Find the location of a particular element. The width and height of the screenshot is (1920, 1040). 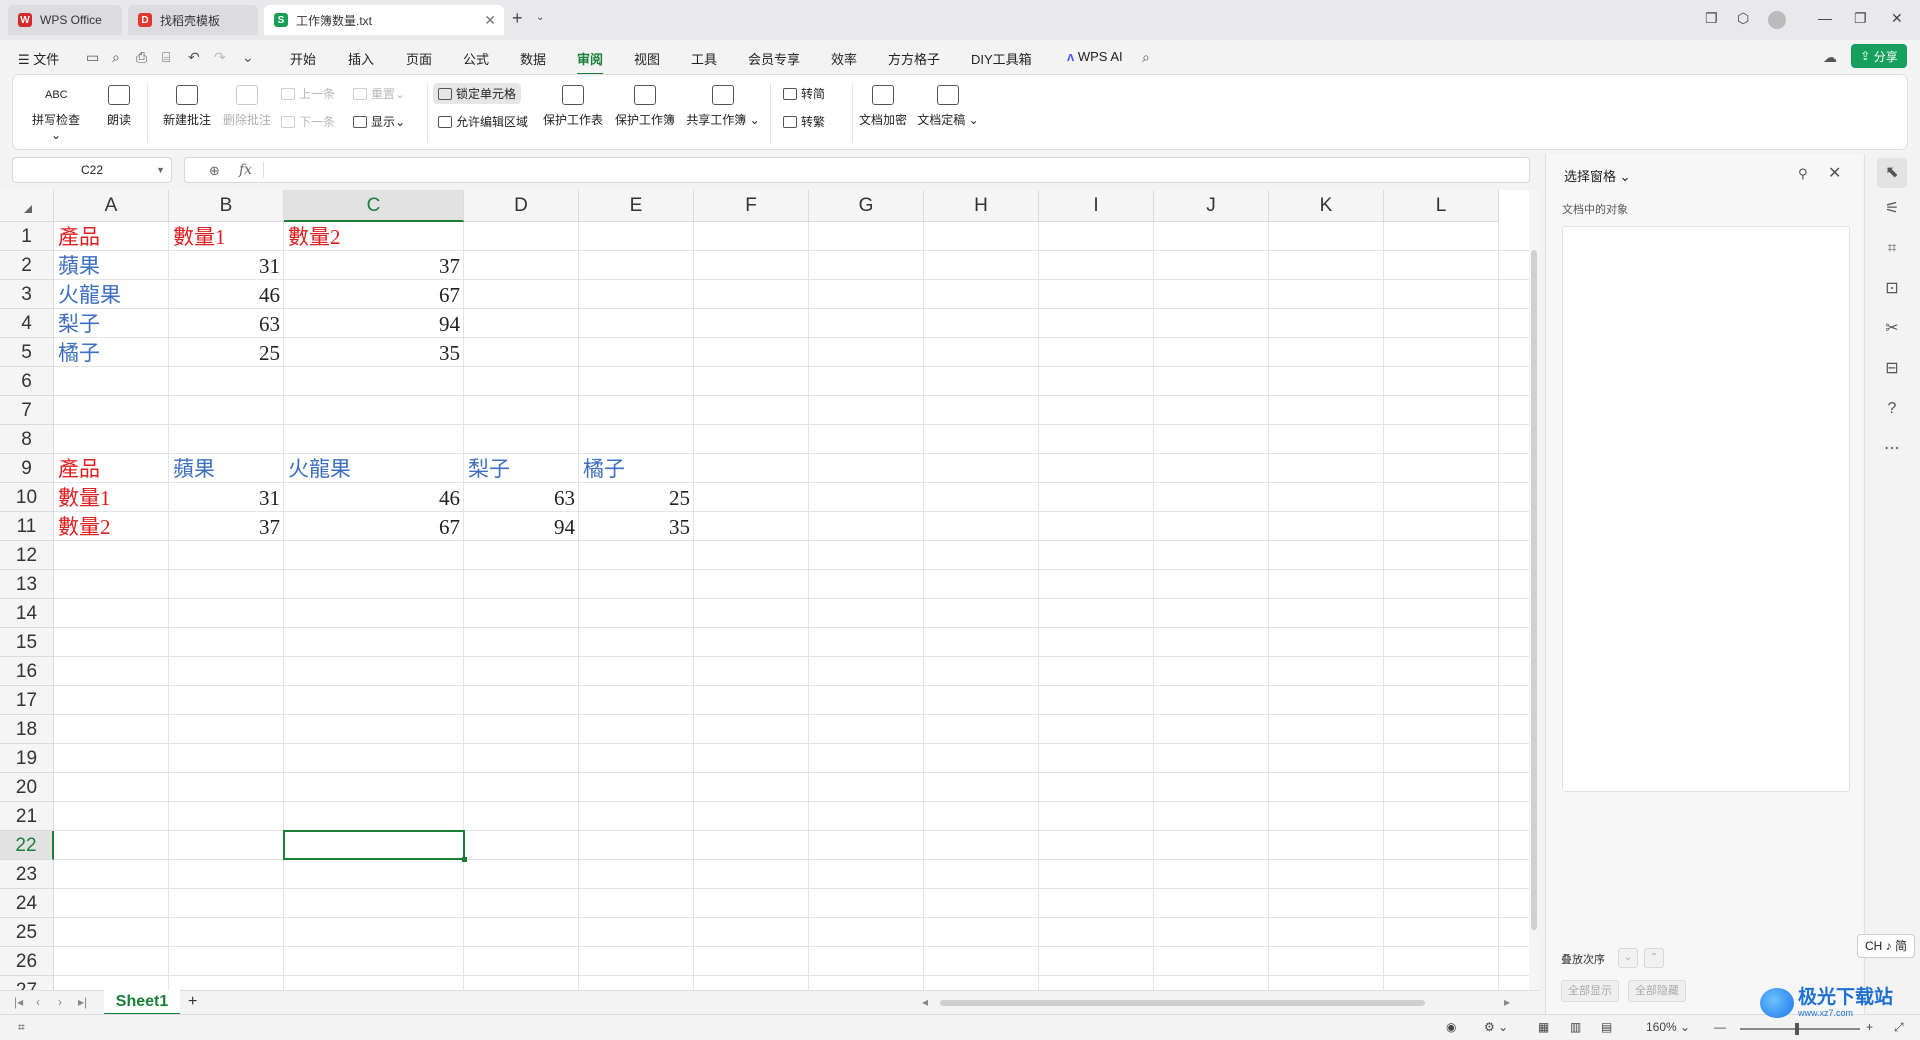

read-aloud-button: 朗读 is located at coordinates (119, 106).